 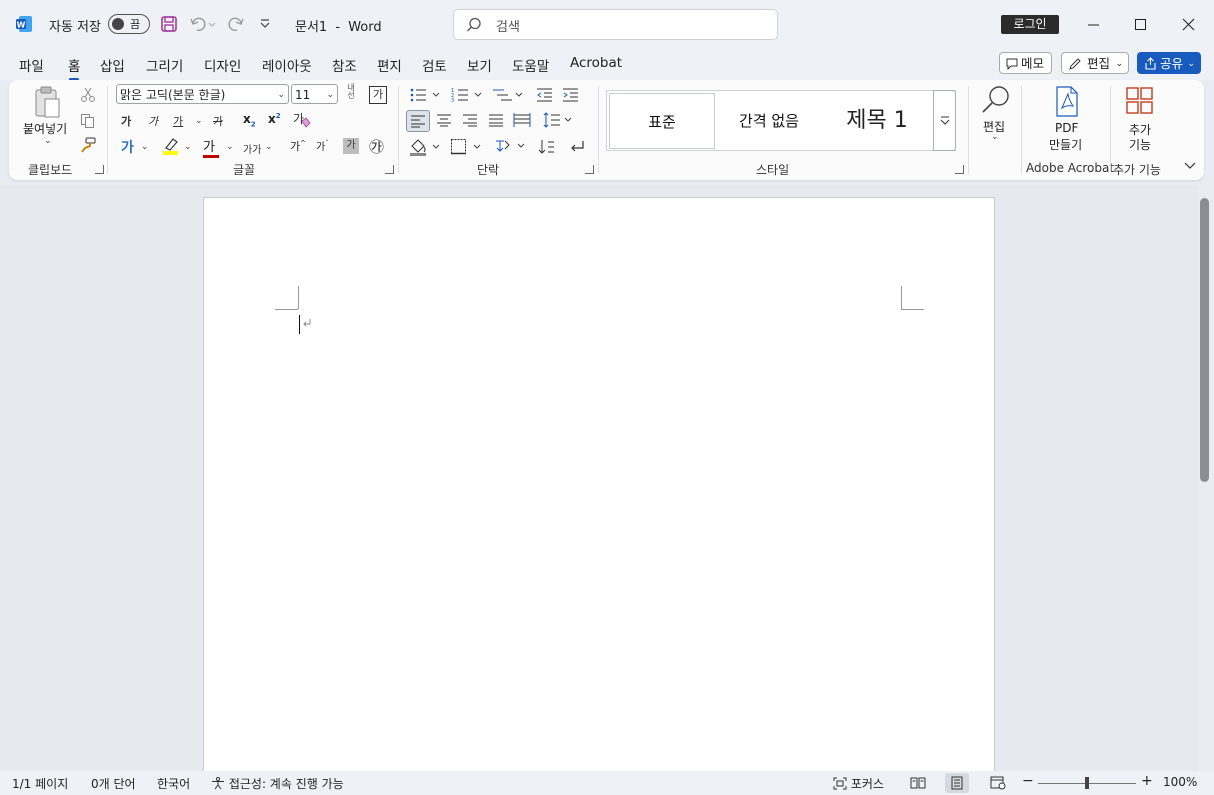 I want to click on chevron-down-icon: ⌄, so click(x=48, y=141).